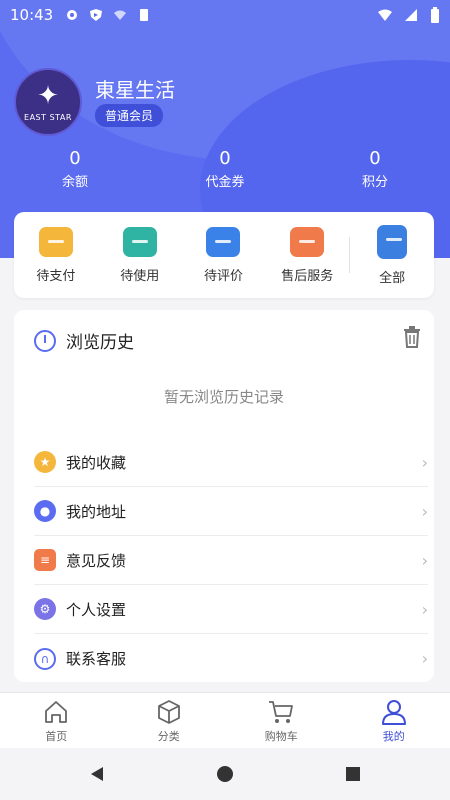 The height and width of the screenshot is (800, 450). What do you see at coordinates (307, 276) in the screenshot?
I see `order-label: 售后服务` at bounding box center [307, 276].